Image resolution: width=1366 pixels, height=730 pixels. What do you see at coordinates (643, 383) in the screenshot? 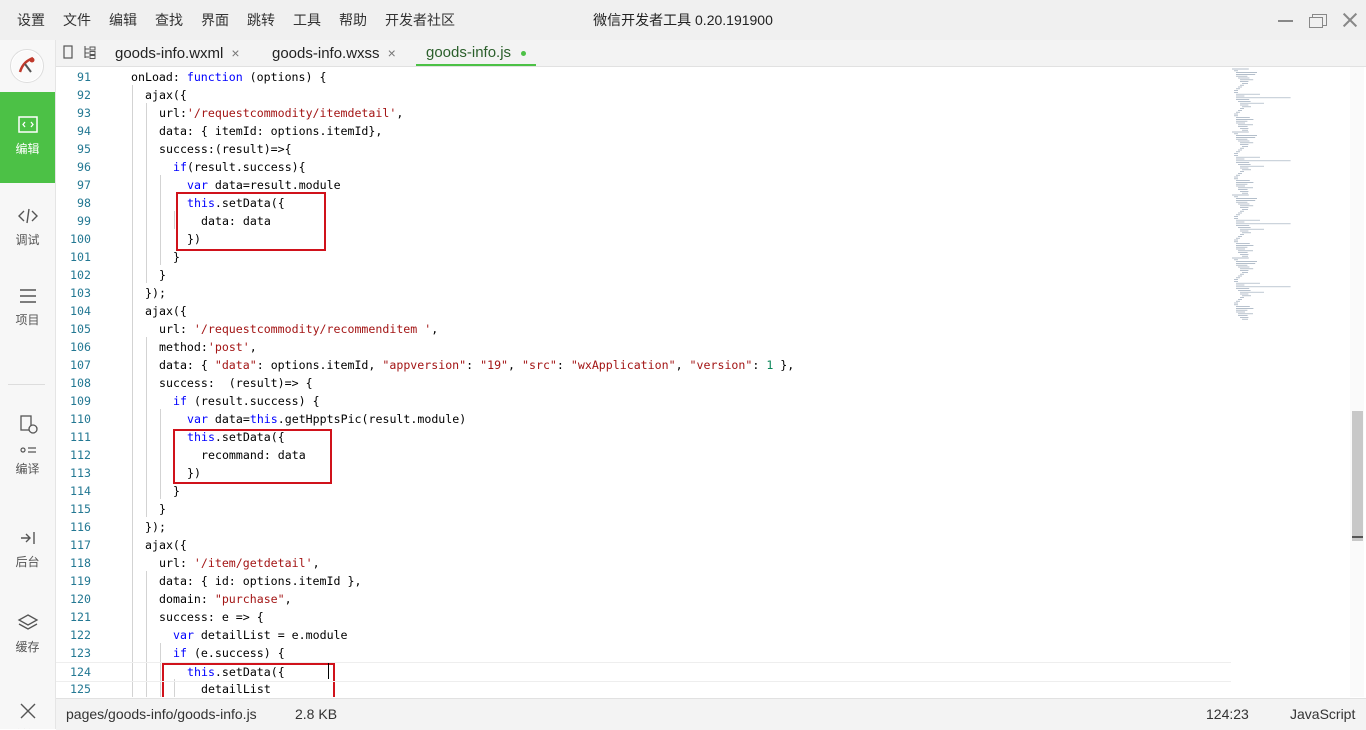
I see `code-line: 108 success: (result)=> {` at bounding box center [643, 383].